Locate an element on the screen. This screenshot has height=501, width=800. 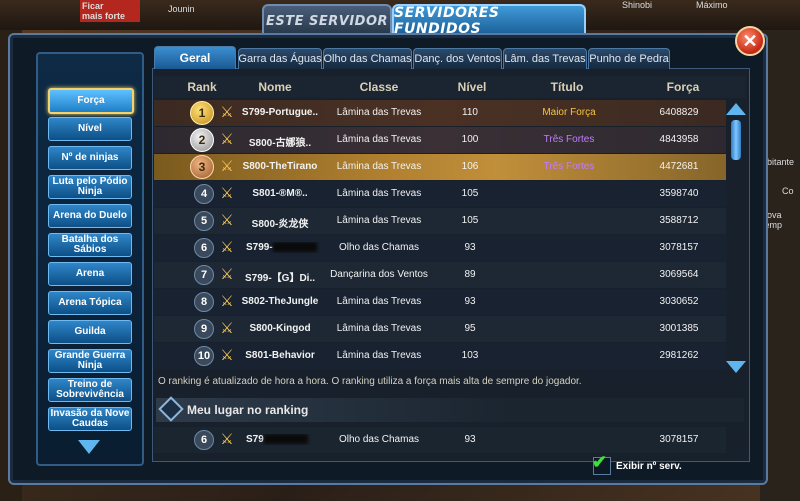
sidebar-item-arena: Arena is located at coordinates (90, 274).